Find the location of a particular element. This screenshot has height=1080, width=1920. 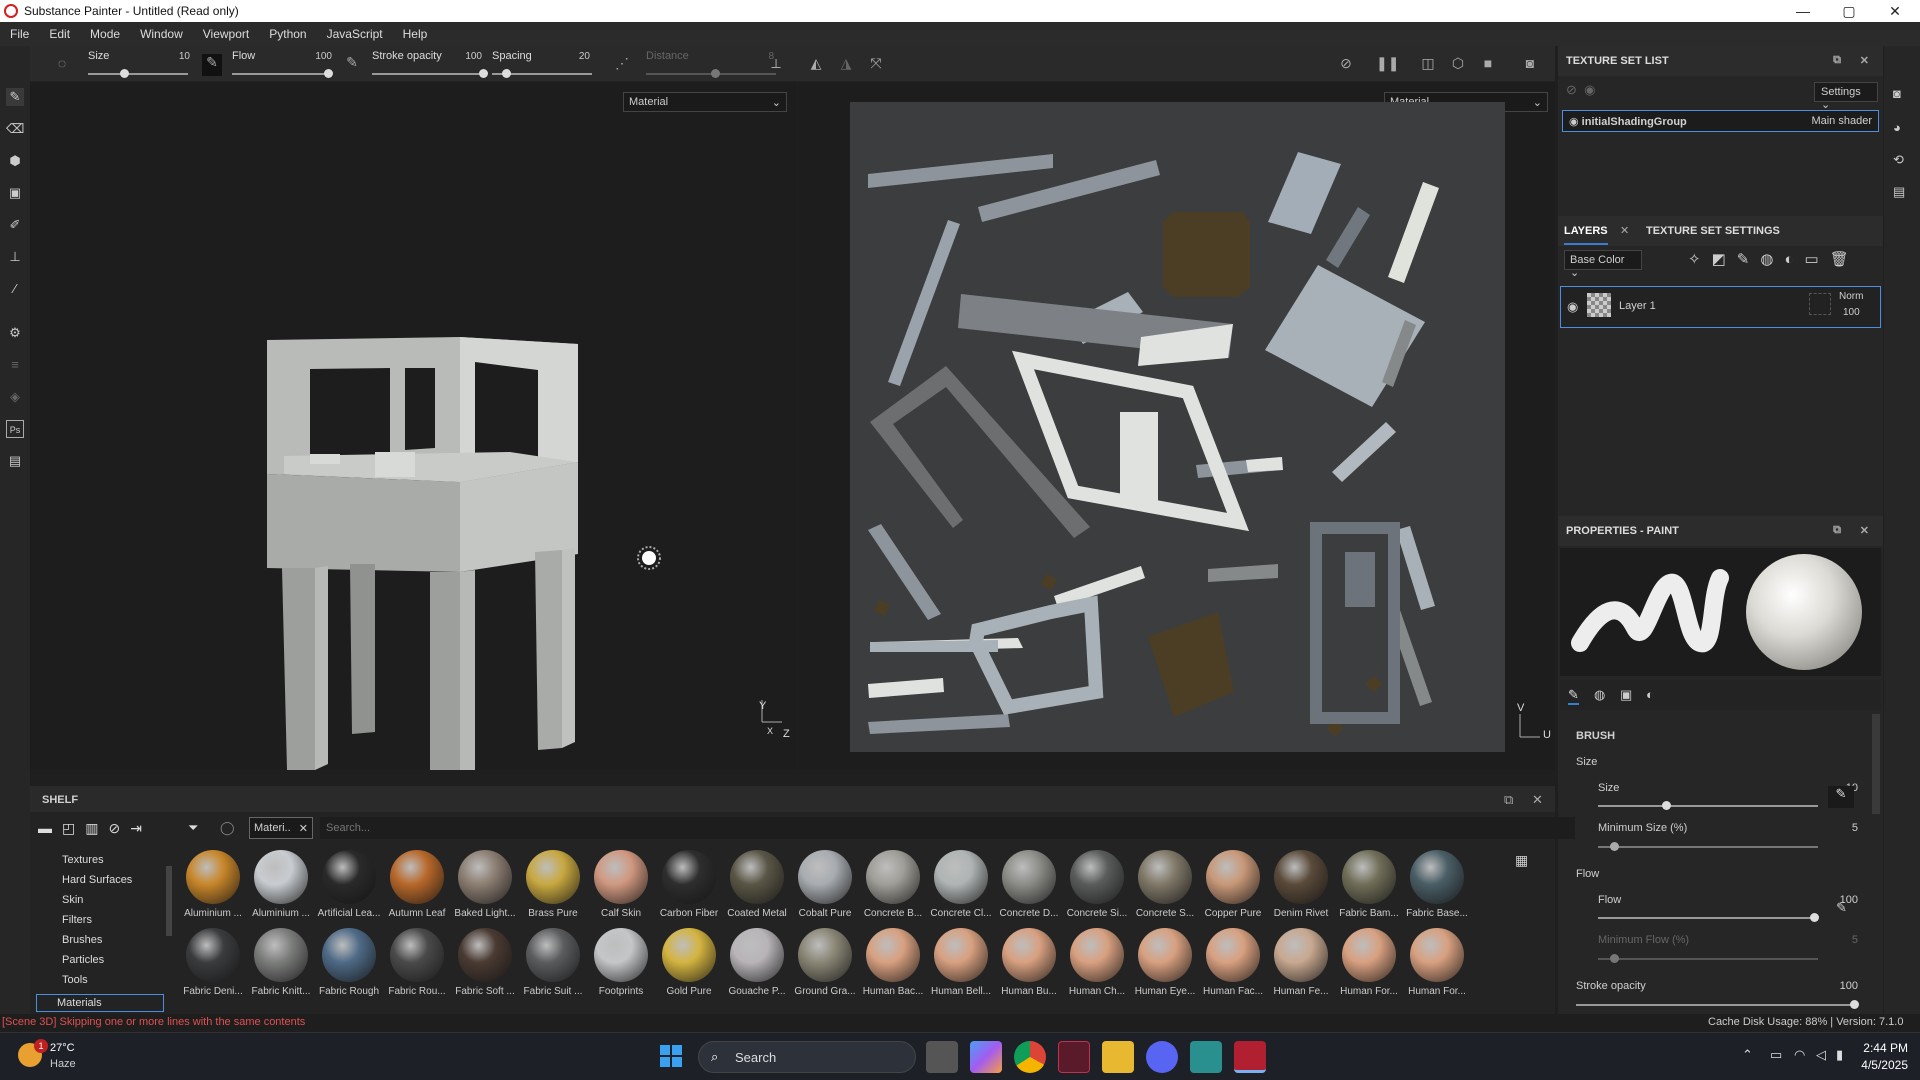

min-size-slider is located at coordinates (1708, 846).